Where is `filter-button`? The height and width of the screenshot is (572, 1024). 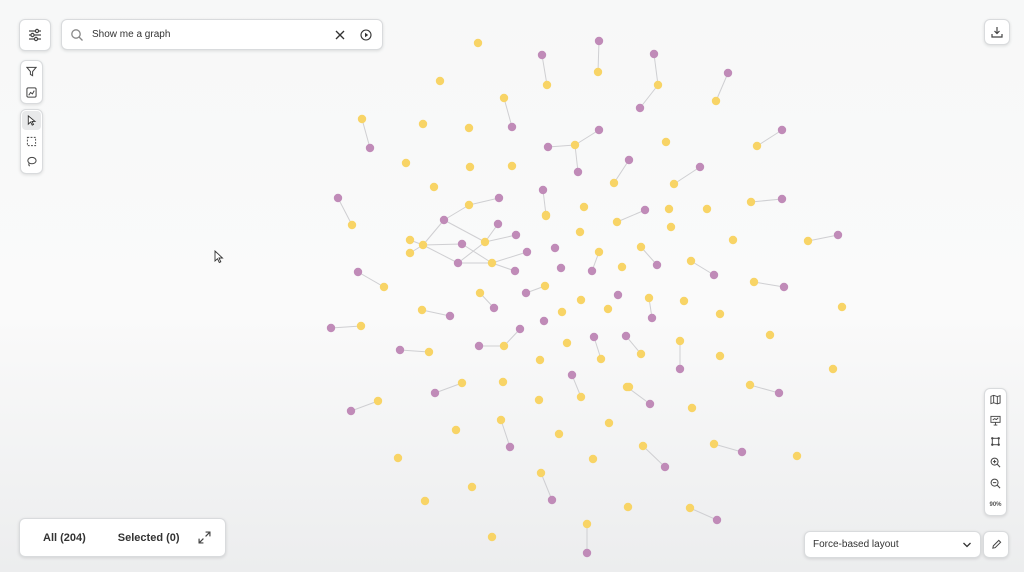
filter-button is located at coordinates (31, 71).